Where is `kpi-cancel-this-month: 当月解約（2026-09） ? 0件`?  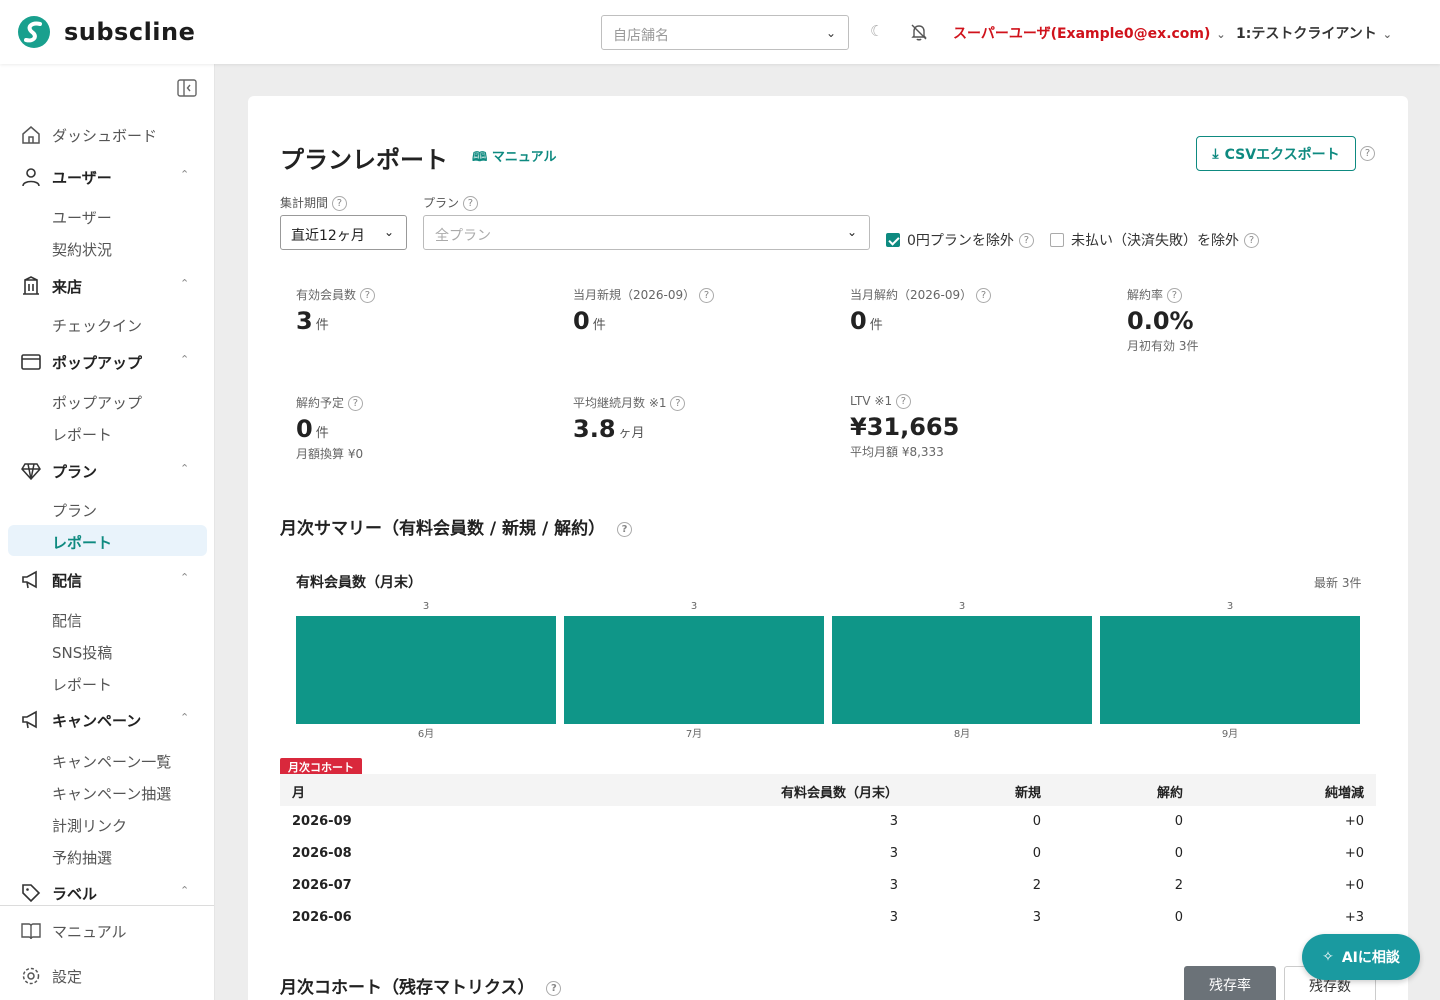
kpi-cancel-this-month: 当月解約（2026-09） ? 0件 is located at coordinates (920, 310).